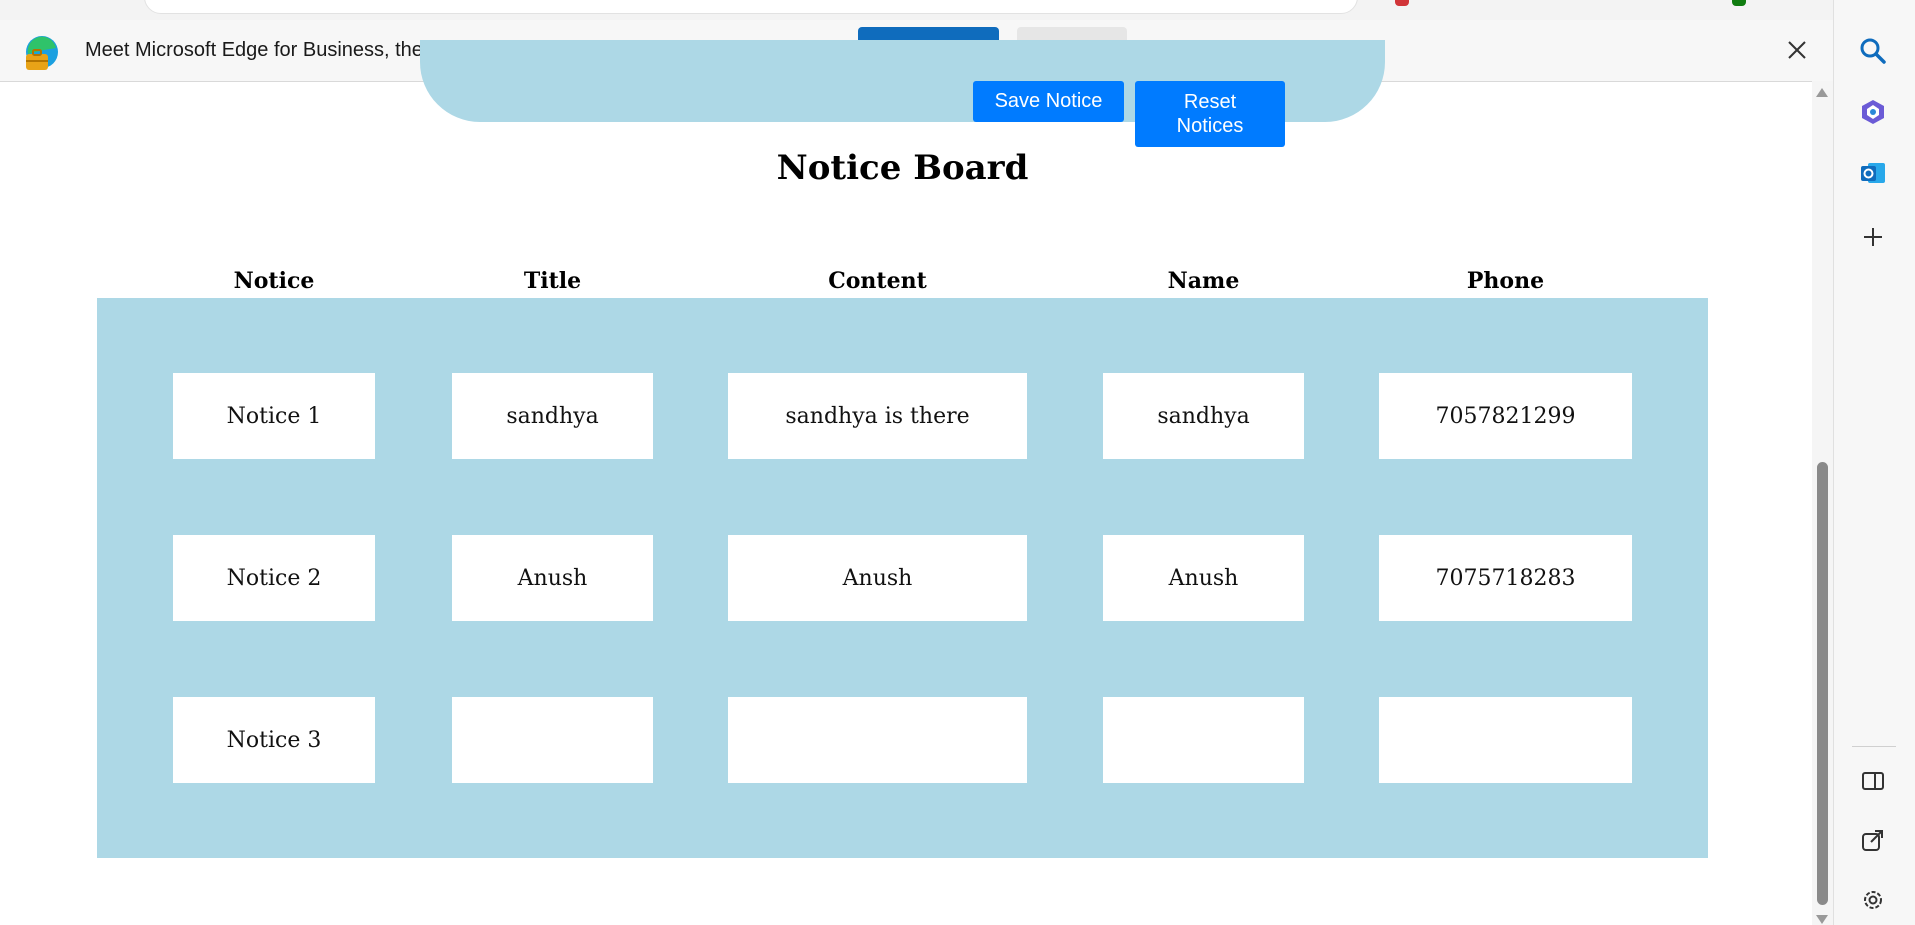  Describe the element at coordinates (1203, 281) in the screenshot. I see `column-header-name: Name` at that location.